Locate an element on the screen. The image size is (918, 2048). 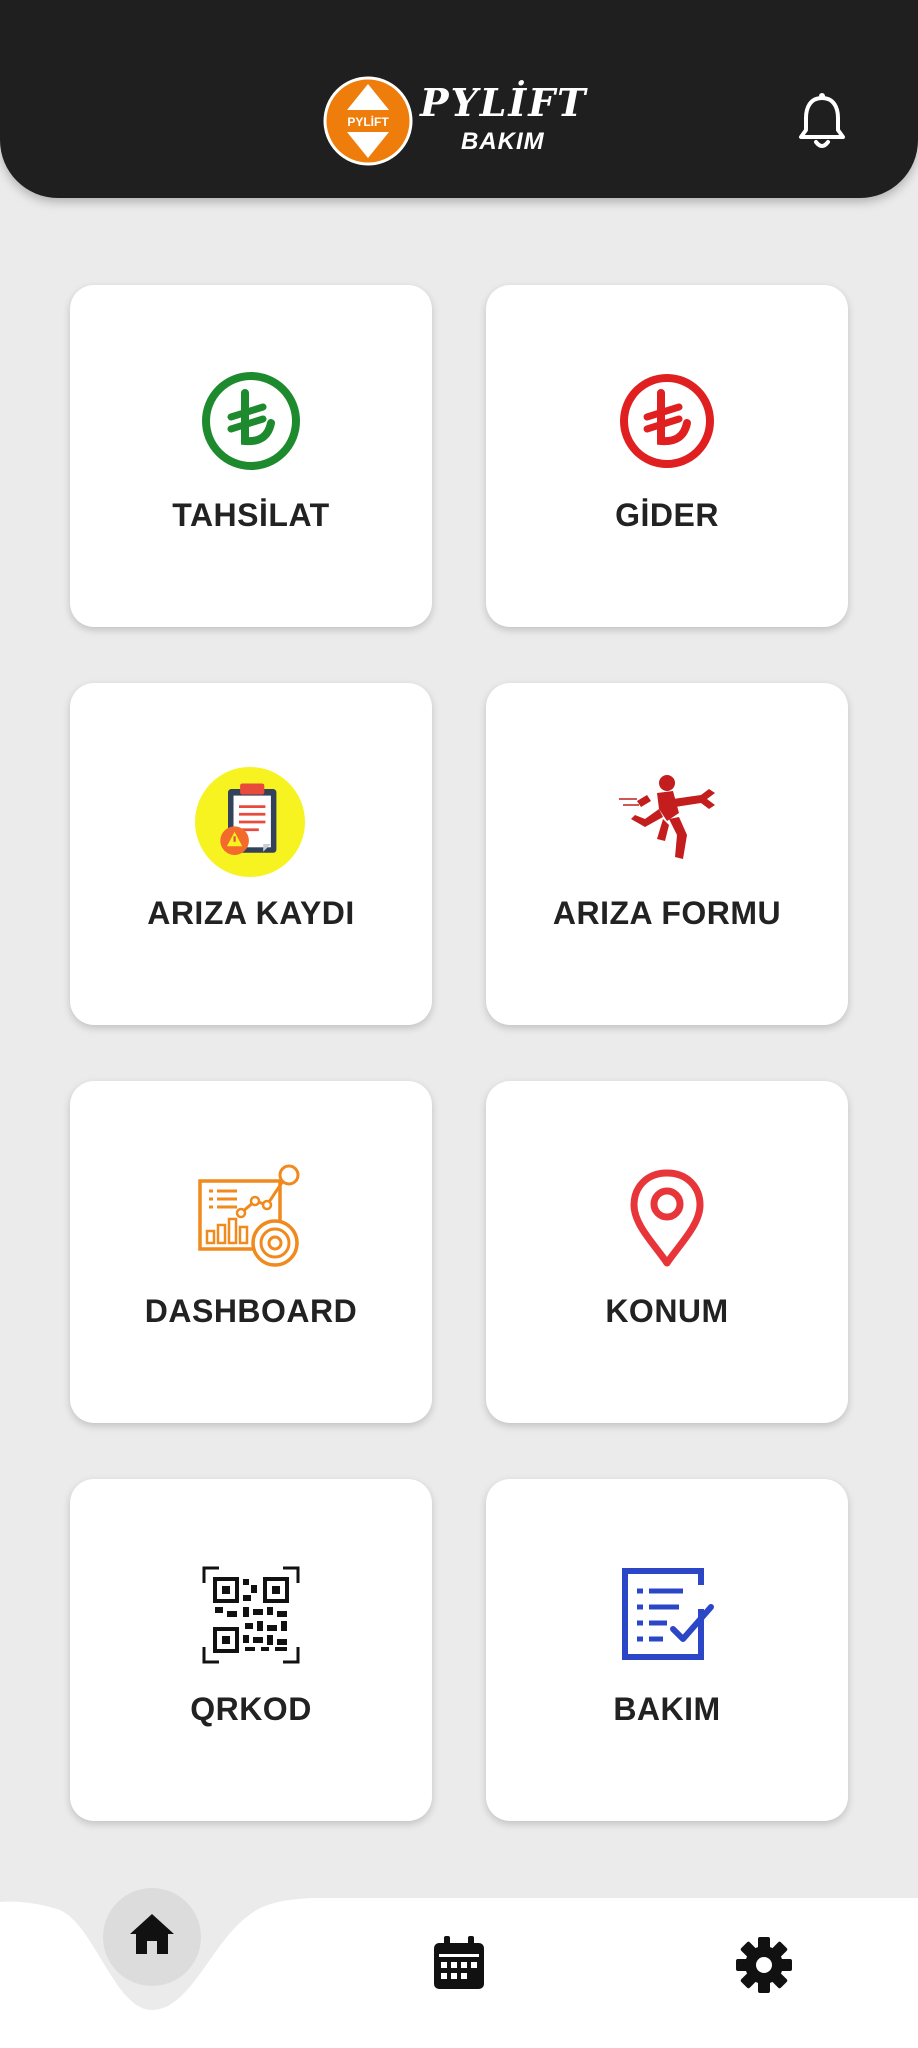
tile-label: ARIZA FORMU is located at coordinates (667, 913).